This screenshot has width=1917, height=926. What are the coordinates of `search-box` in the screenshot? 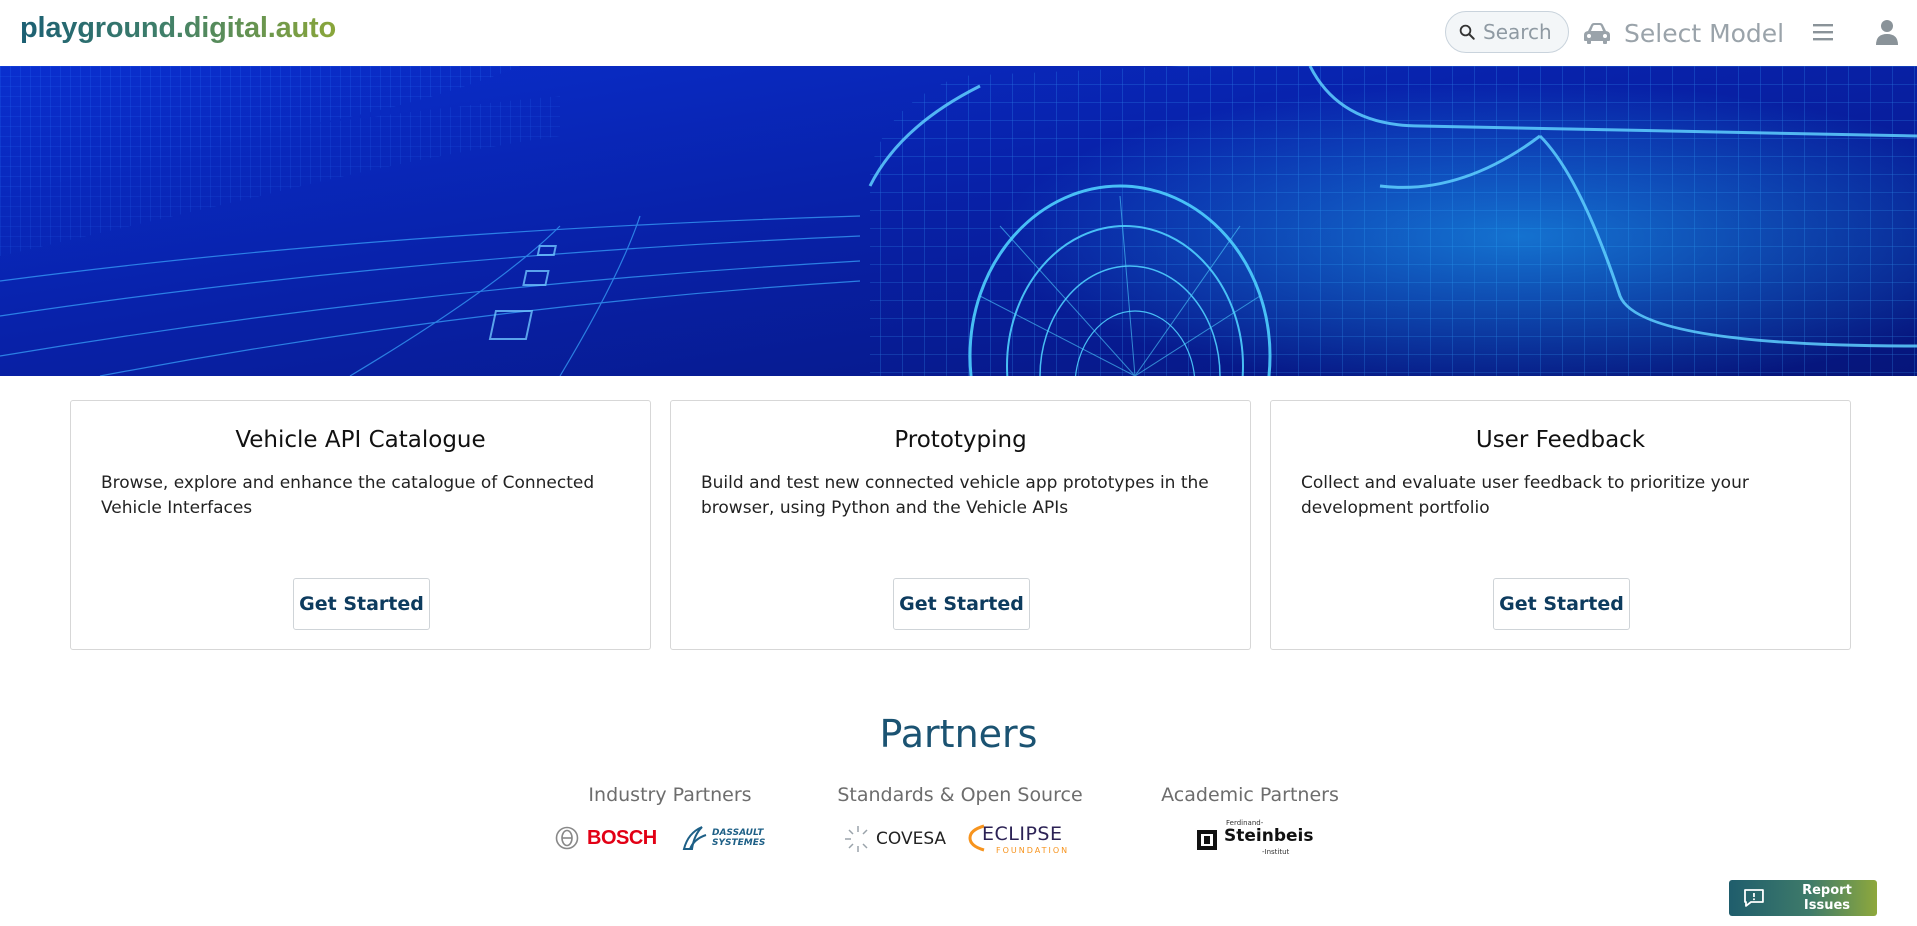 It's located at (1507, 32).